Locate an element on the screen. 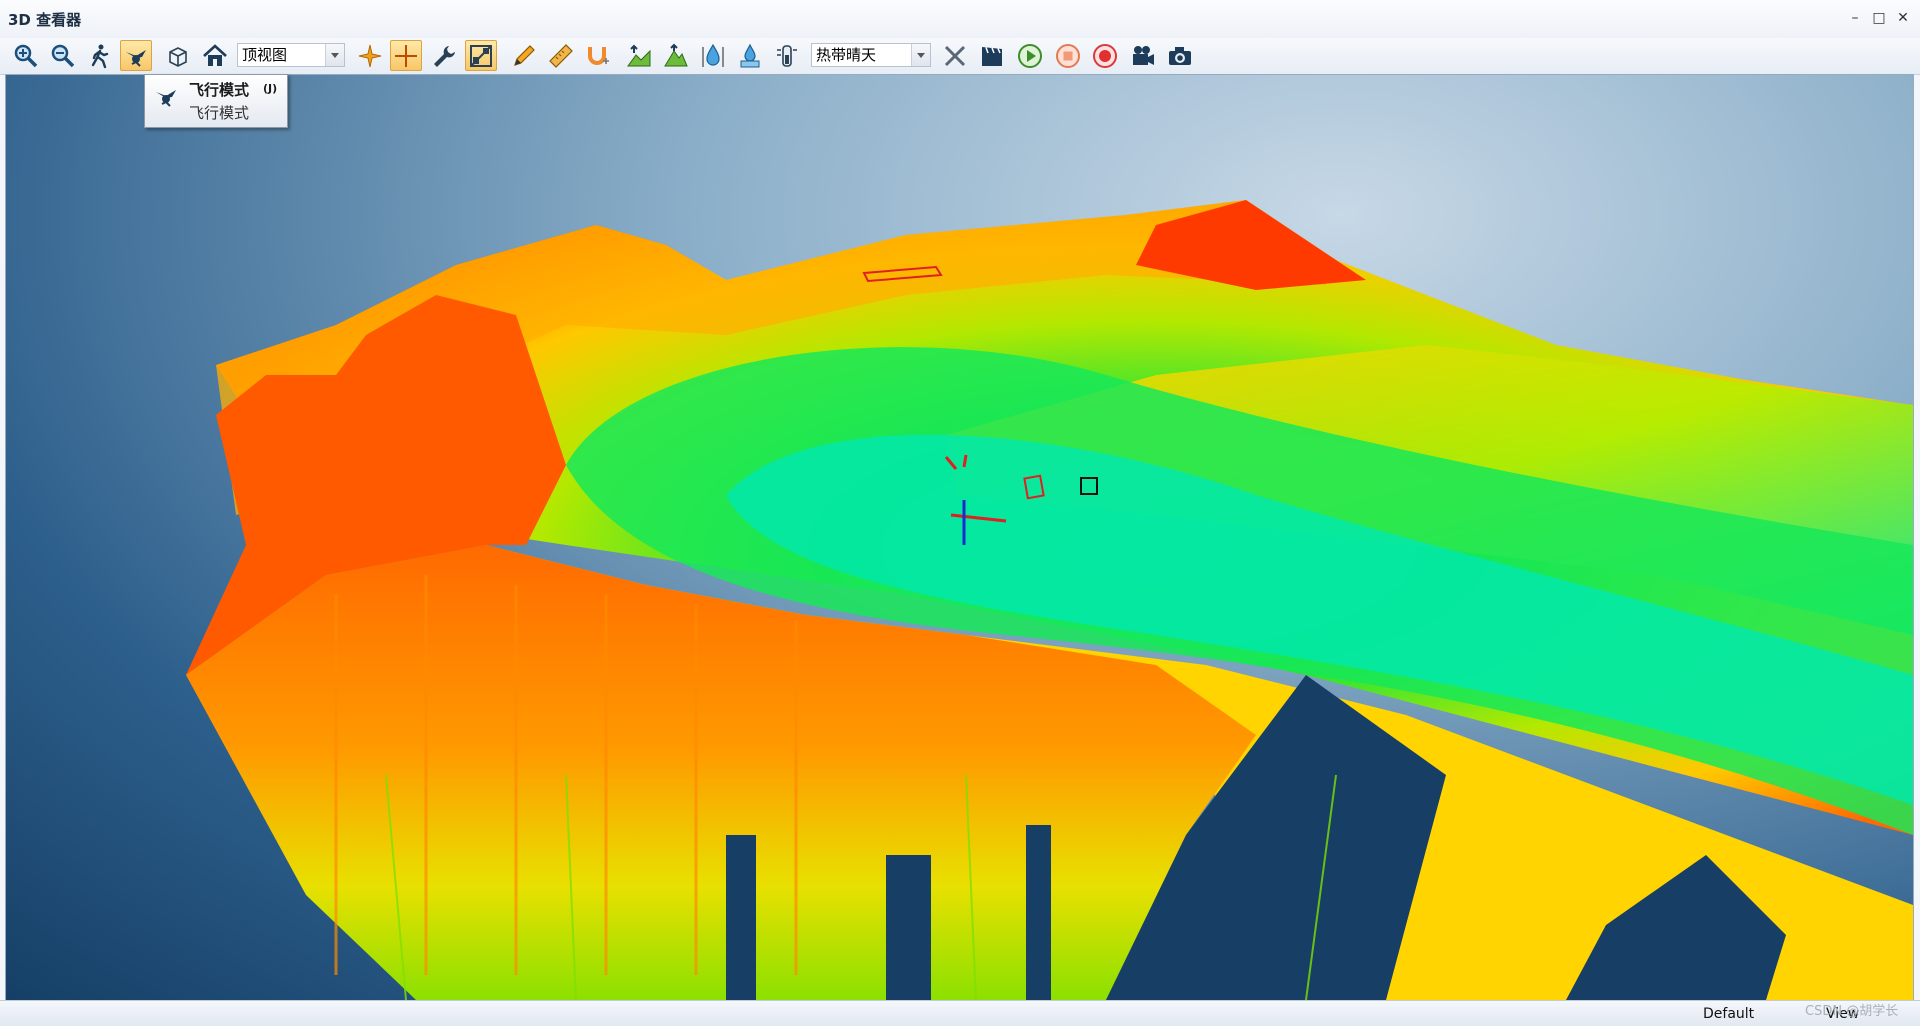 This screenshot has width=1920, height=1026. home-view-button is located at coordinates (215, 55).